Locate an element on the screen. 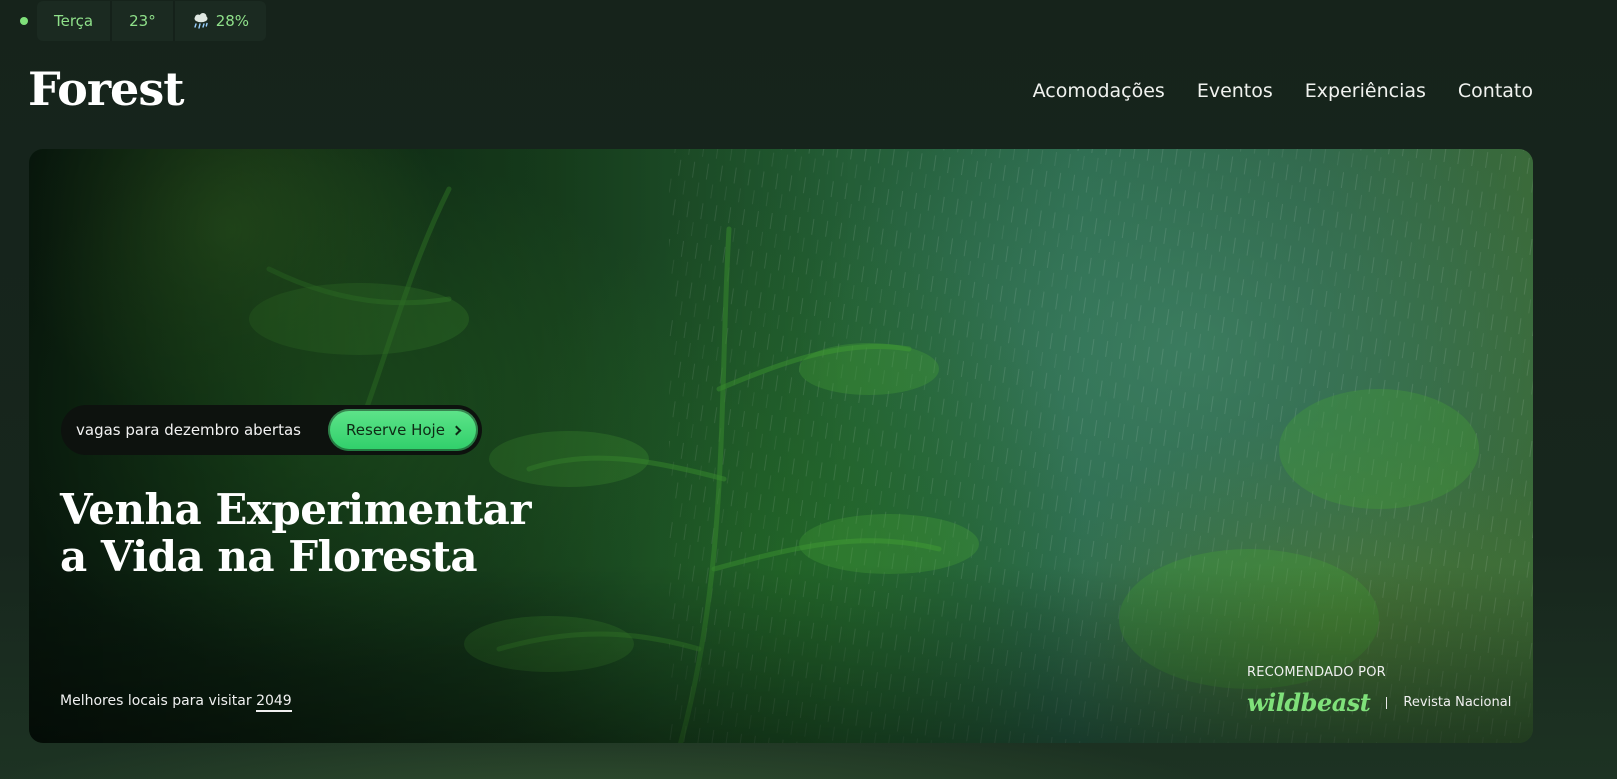  weather-pill: Terça 23° 28% is located at coordinates (152, 21).